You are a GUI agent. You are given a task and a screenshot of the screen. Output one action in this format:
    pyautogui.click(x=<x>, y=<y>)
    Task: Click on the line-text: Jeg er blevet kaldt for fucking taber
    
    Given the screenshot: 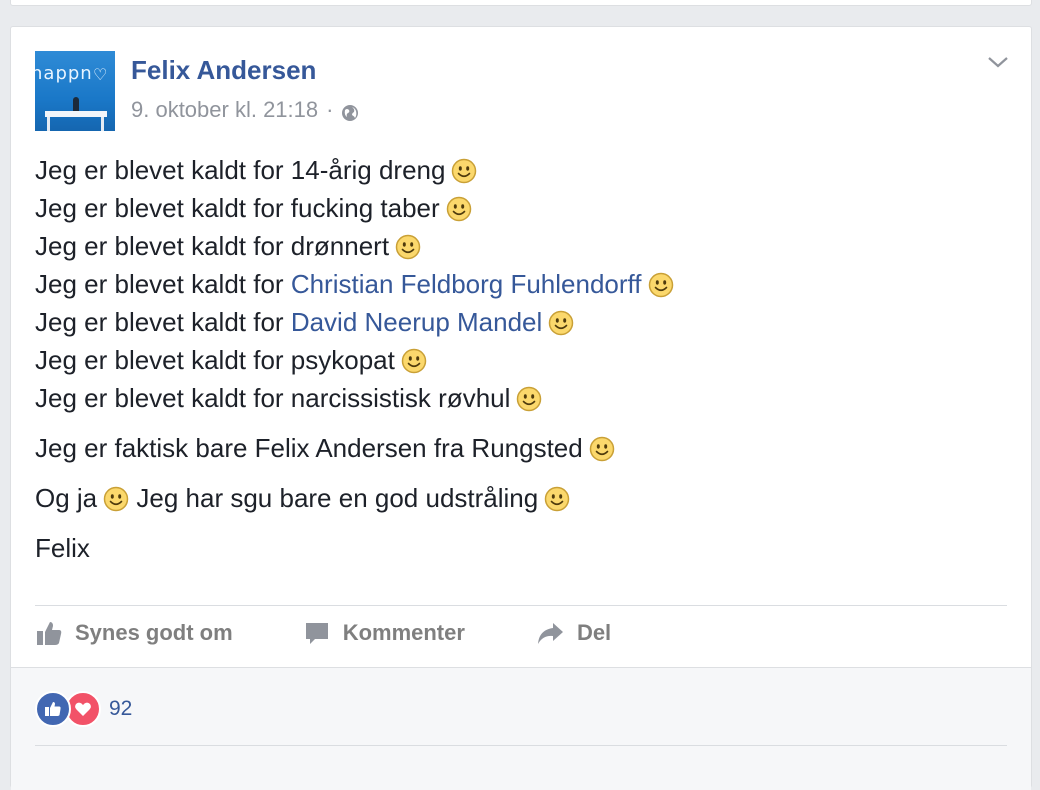 What is the action you would take?
    pyautogui.click(x=237, y=208)
    